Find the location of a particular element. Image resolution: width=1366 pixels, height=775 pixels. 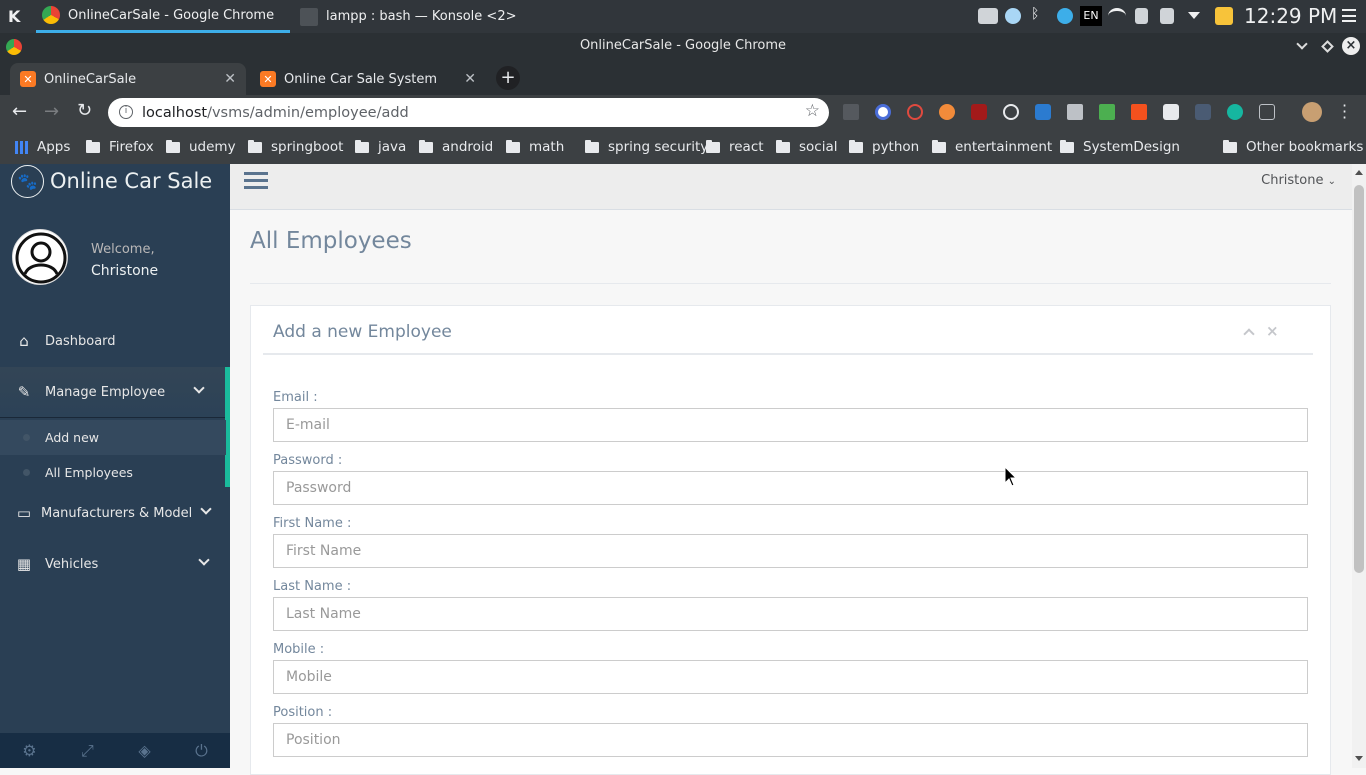

bookmark-folder: udemy is located at coordinates (201, 147).